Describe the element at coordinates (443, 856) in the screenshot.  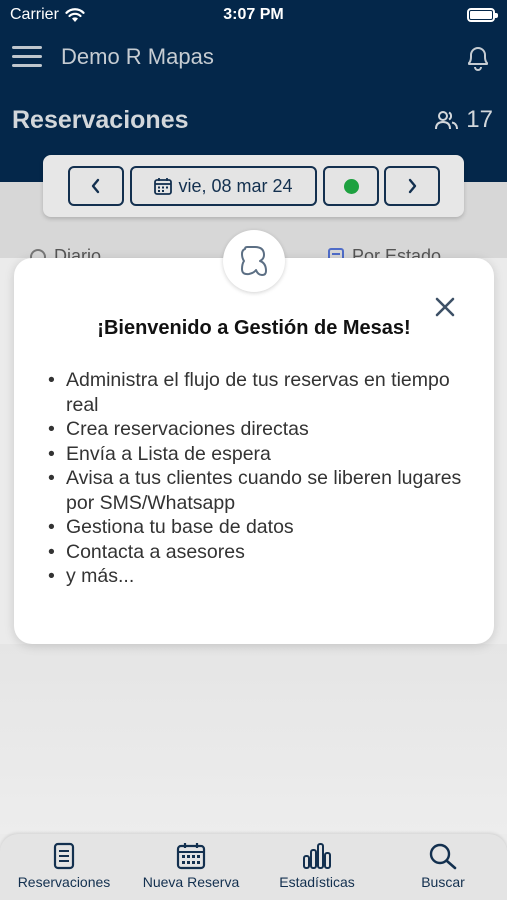
I see `search-icon` at that location.